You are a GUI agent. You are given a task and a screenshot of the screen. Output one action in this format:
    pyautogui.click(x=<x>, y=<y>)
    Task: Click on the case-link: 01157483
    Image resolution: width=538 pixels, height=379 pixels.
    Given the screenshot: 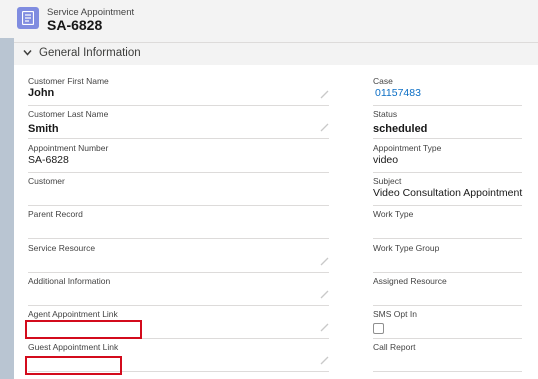 What is the action you would take?
    pyautogui.click(x=398, y=93)
    